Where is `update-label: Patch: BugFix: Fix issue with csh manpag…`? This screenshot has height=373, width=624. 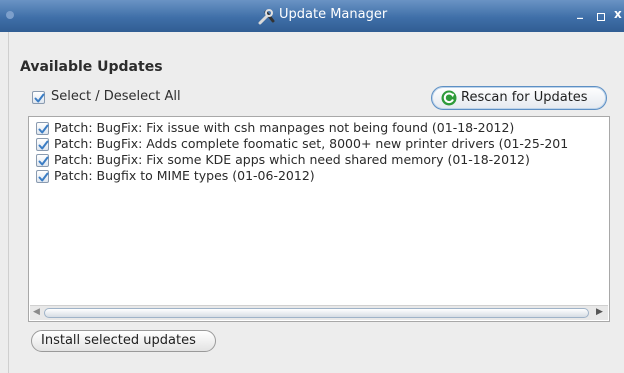
update-label: Patch: BugFix: Fix issue with csh manpag… is located at coordinates (284, 127).